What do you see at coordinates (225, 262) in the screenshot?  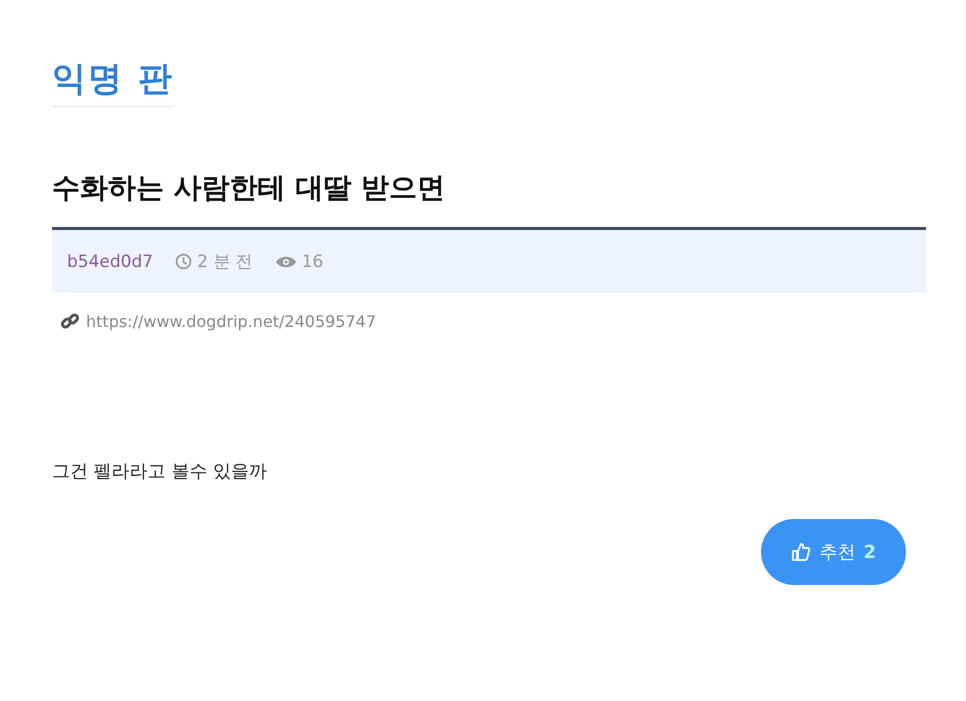 I see `post-time: 2 분 전` at bounding box center [225, 262].